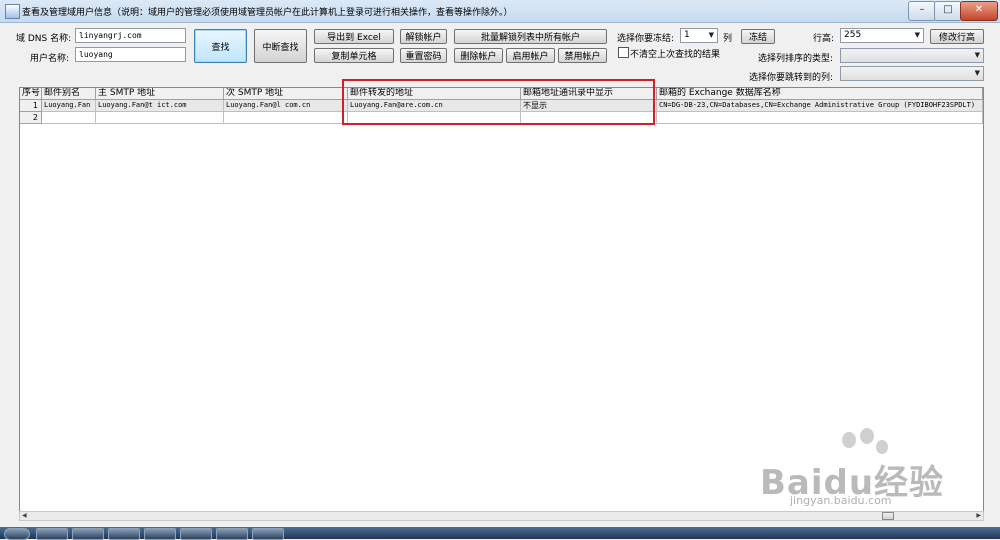 Image resolution: width=1000 pixels, height=540 pixels. Describe the element at coordinates (423, 55) in the screenshot. I see `reset-password-button: 重置密码` at that location.